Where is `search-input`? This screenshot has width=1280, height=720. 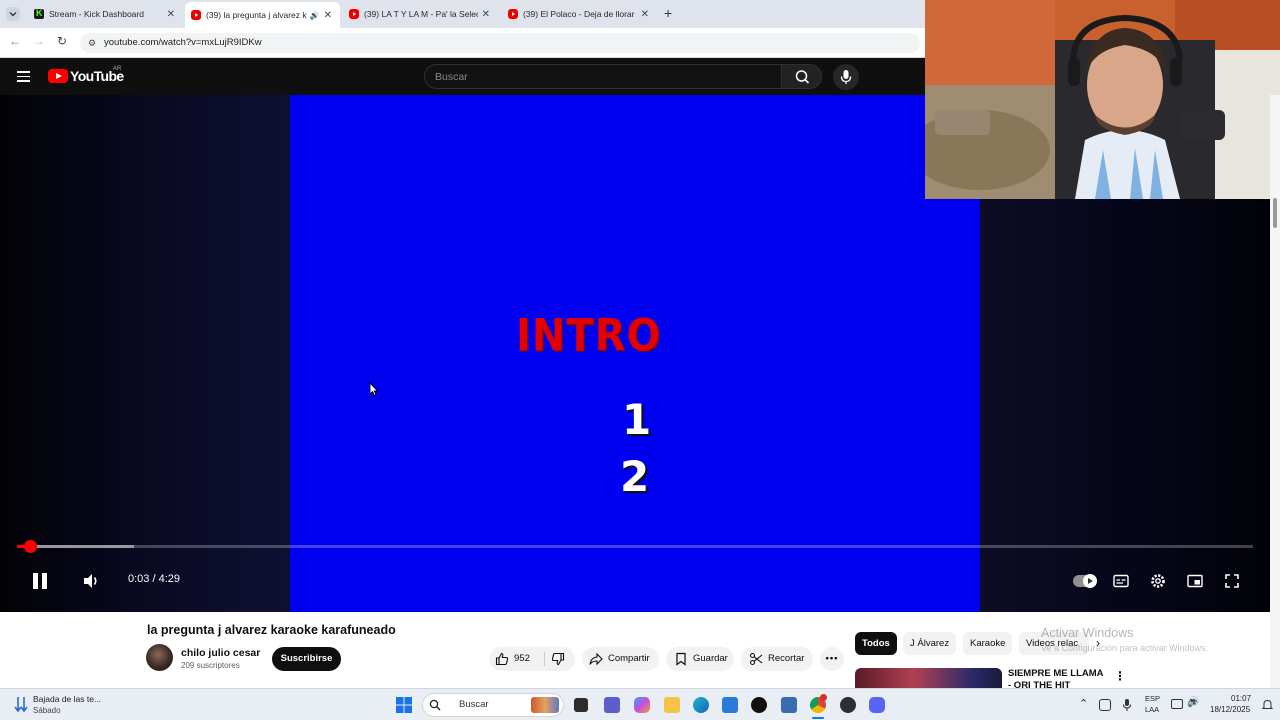 search-input is located at coordinates (603, 76).